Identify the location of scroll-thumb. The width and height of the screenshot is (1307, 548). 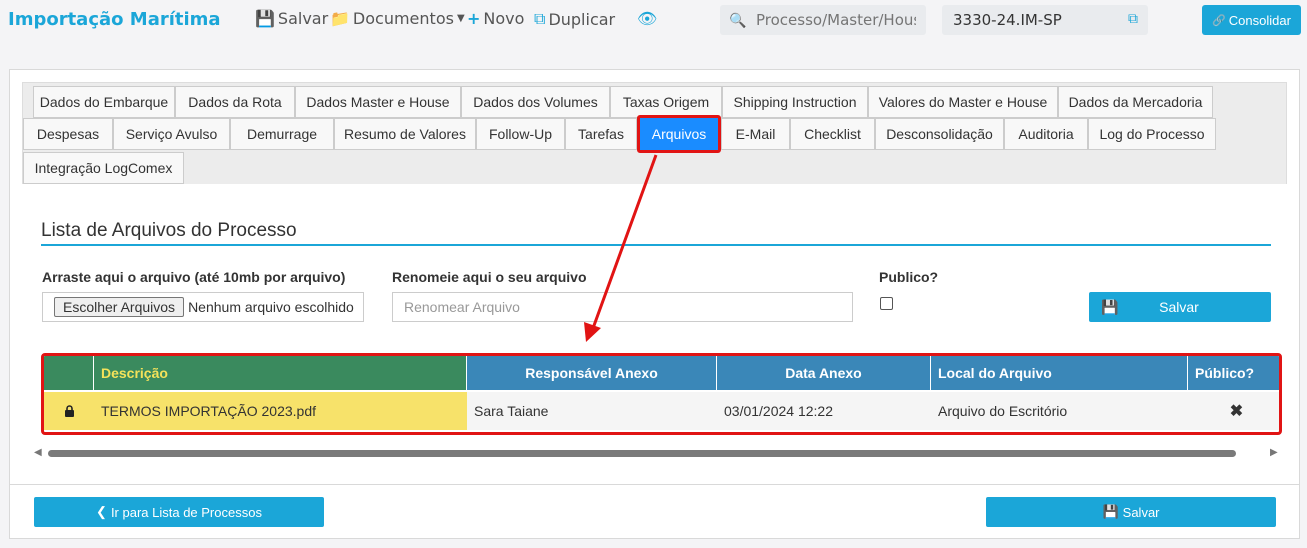
(642, 453).